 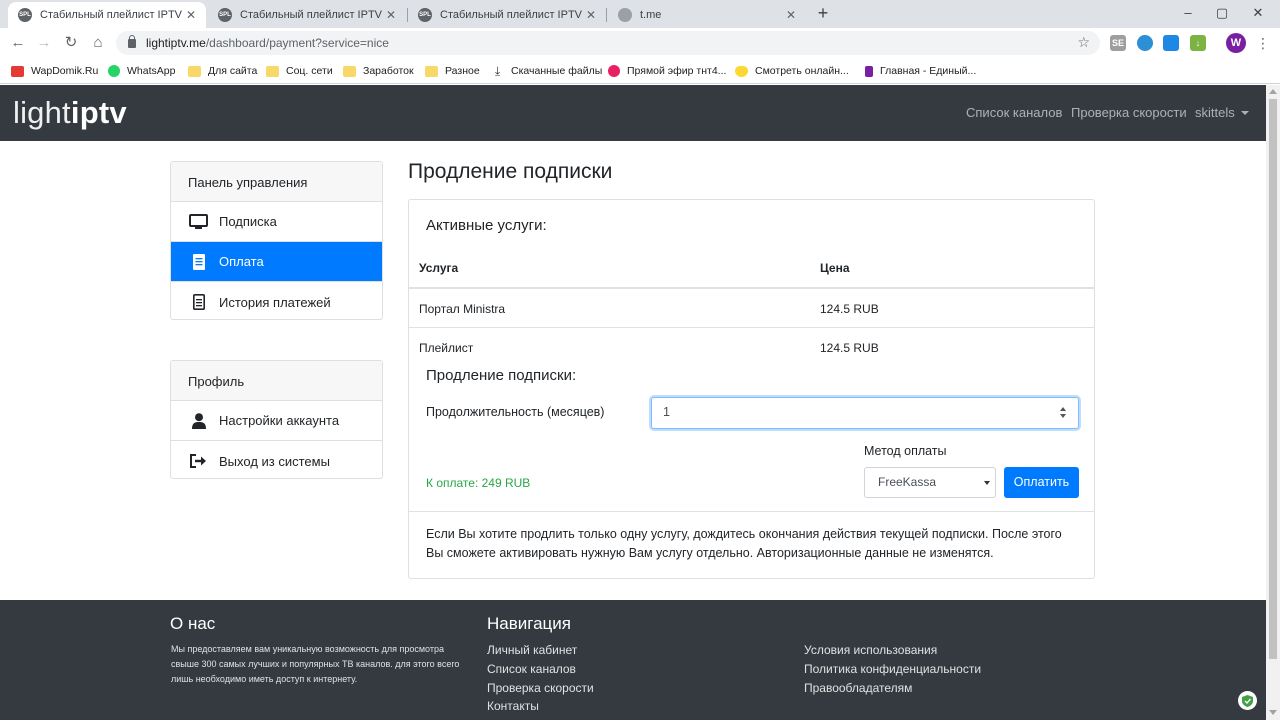 What do you see at coordinates (114, 71) in the screenshot?
I see `whatsapp-icon` at bounding box center [114, 71].